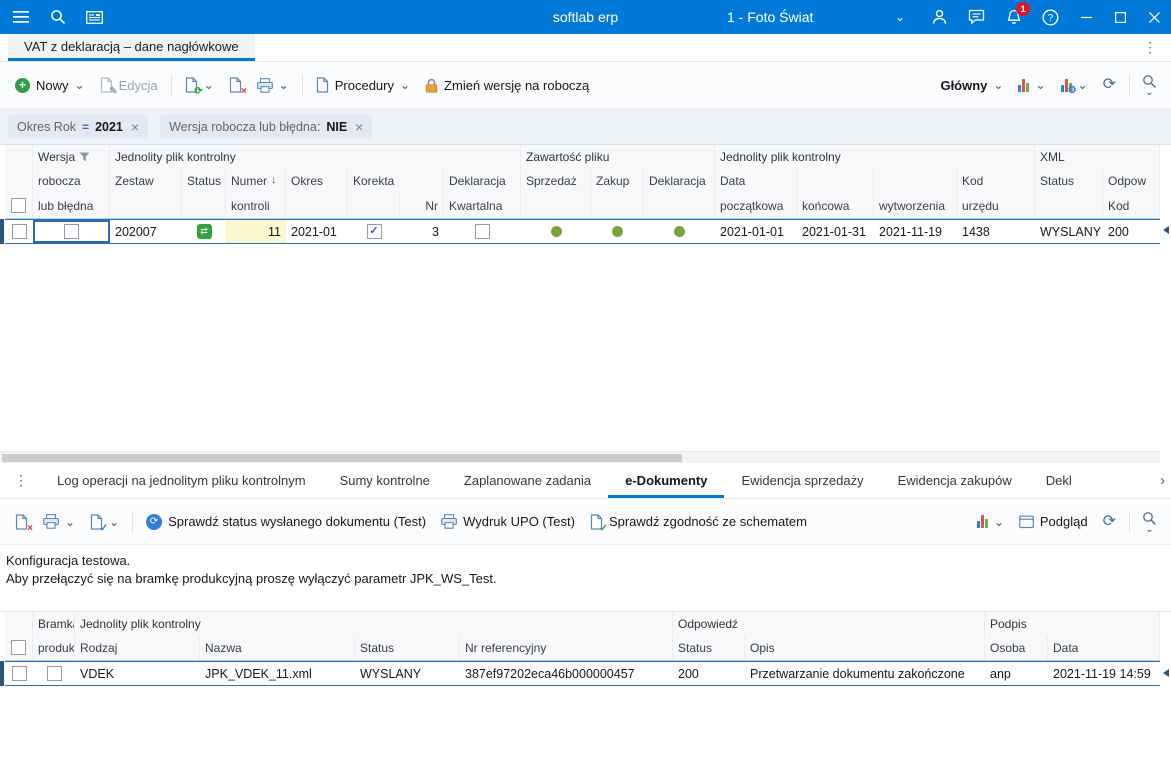 The height and width of the screenshot is (781, 1171). I want to click on col-header-kod: Kod, so click(996, 180).